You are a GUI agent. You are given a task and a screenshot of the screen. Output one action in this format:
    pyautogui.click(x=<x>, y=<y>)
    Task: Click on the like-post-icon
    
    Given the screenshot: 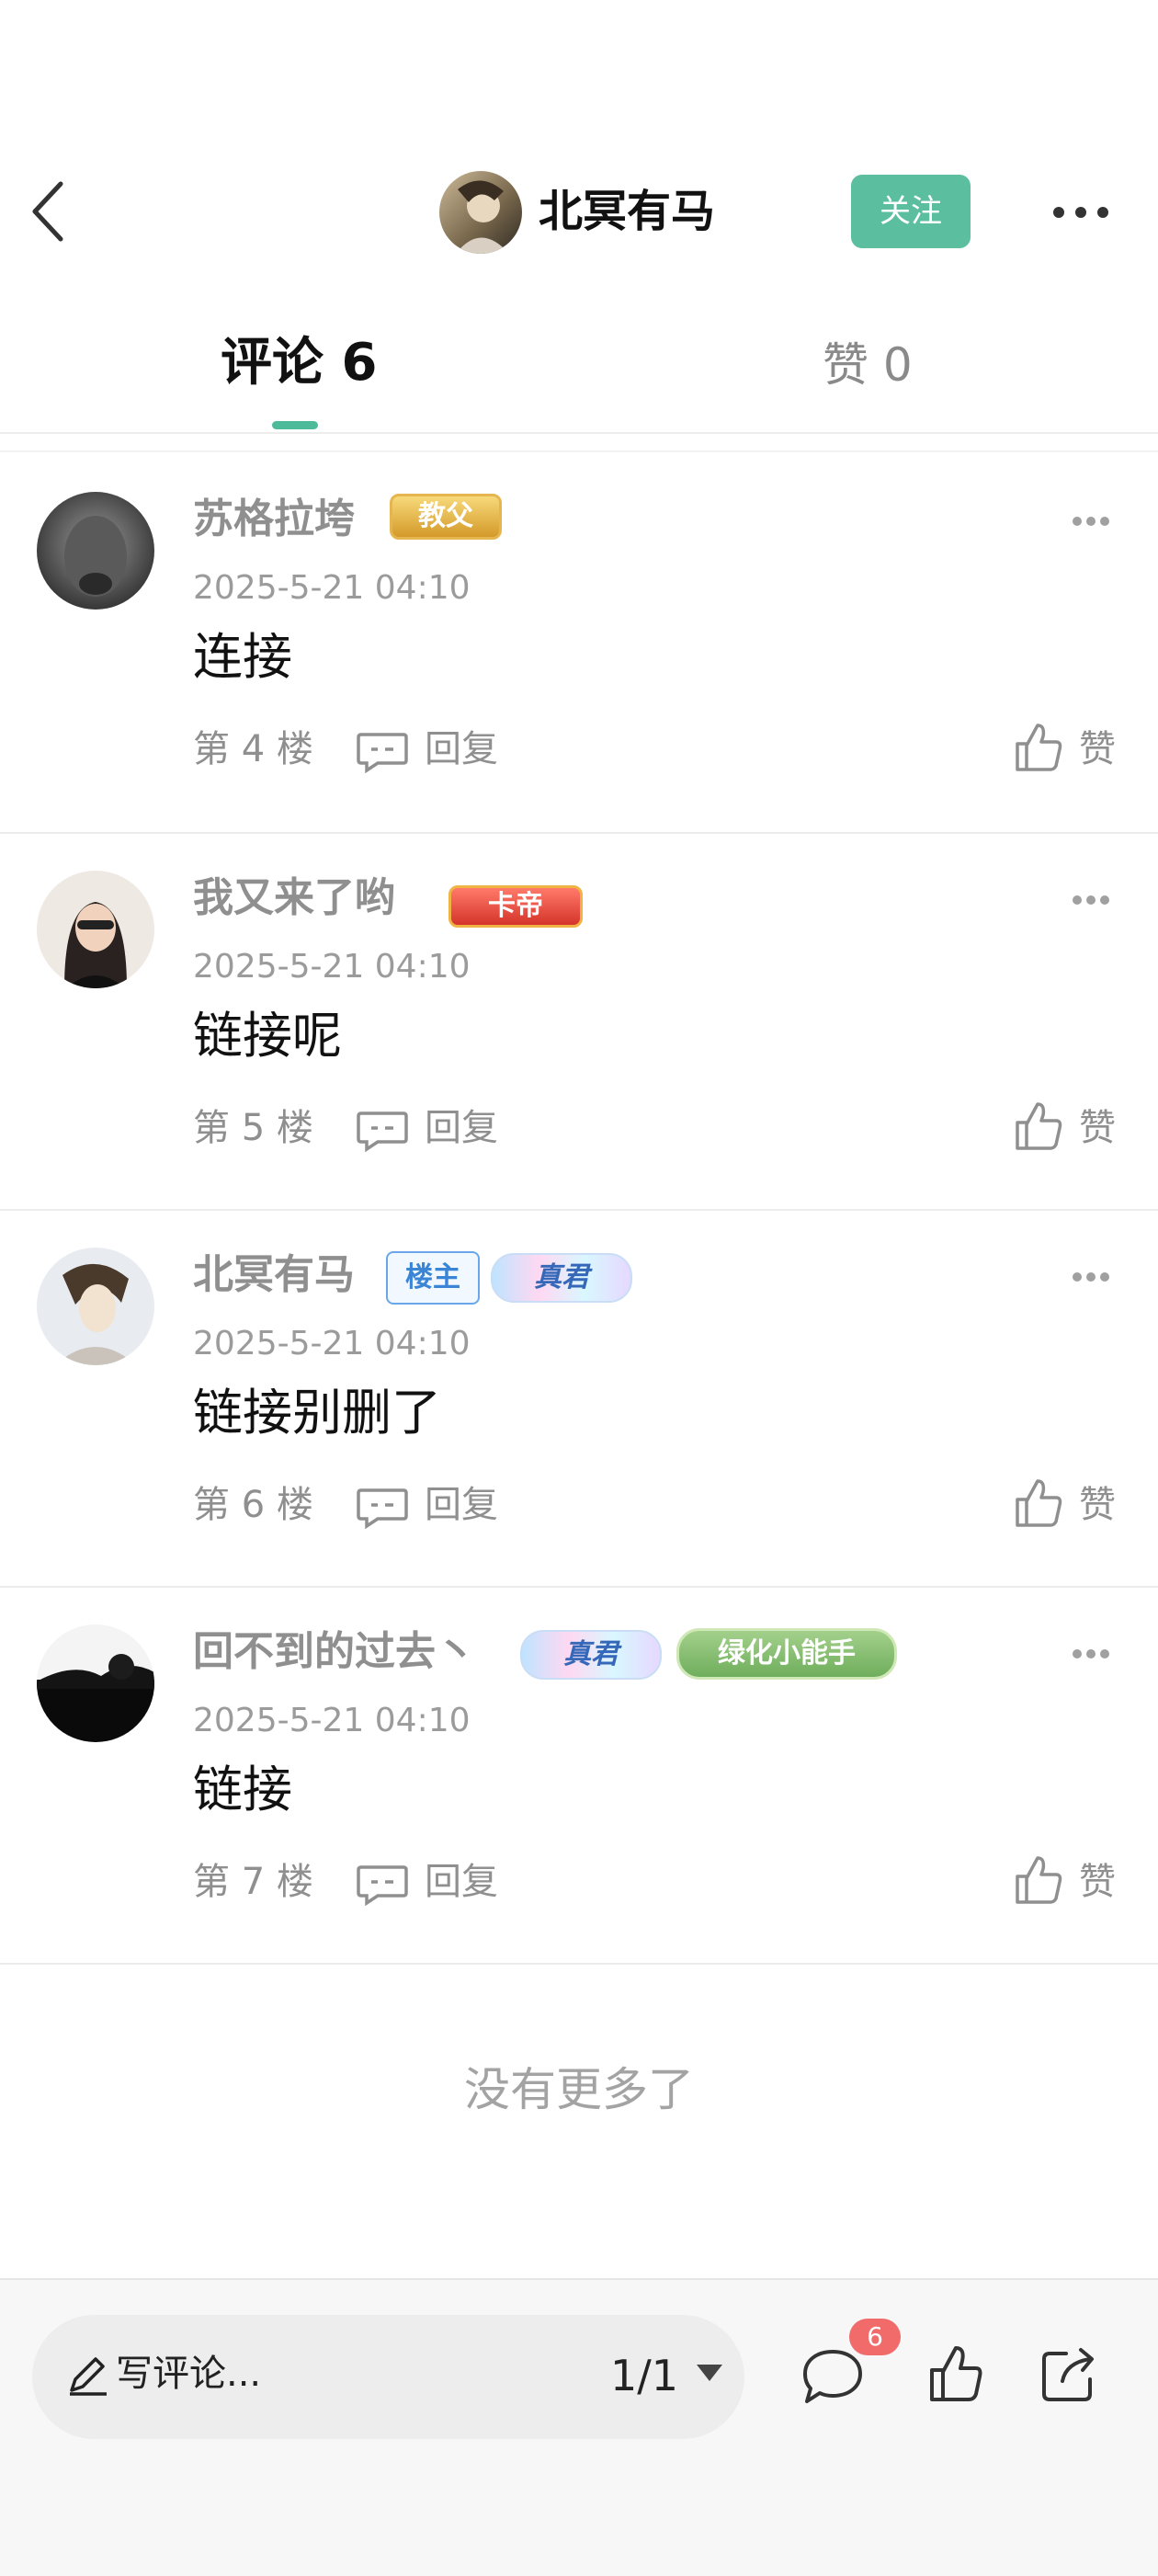 What is the action you would take?
    pyautogui.click(x=955, y=2373)
    